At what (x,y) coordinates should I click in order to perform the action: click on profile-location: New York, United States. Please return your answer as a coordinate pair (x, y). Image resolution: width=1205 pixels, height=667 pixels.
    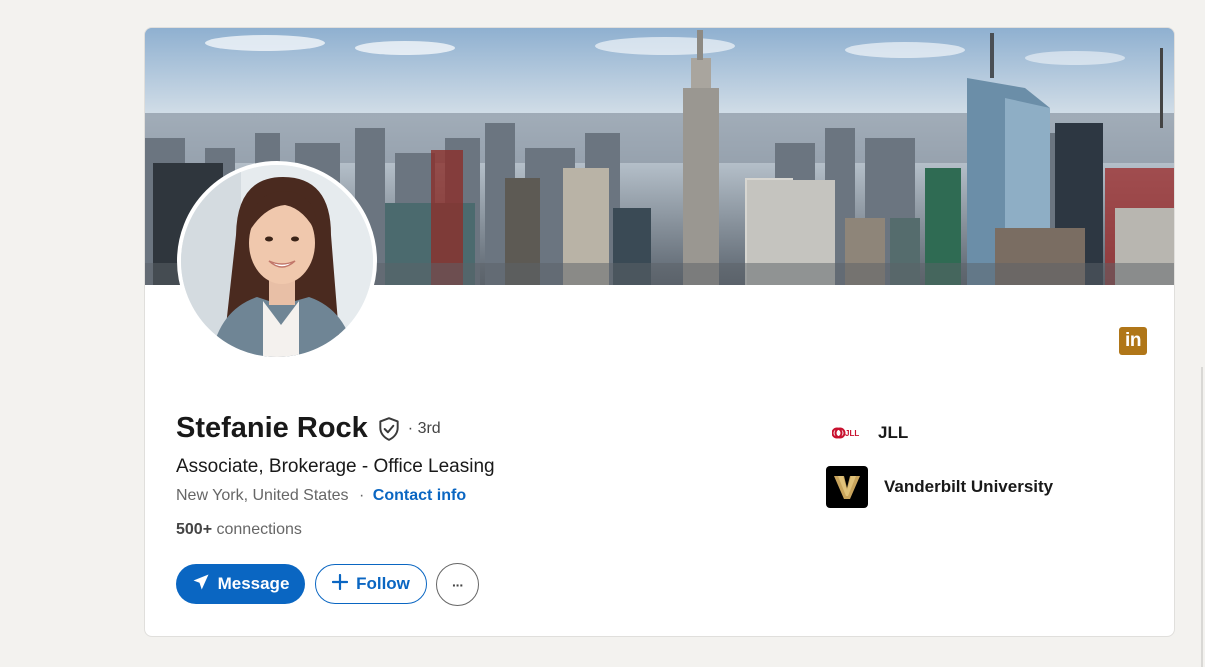
    Looking at the image, I should click on (262, 495).